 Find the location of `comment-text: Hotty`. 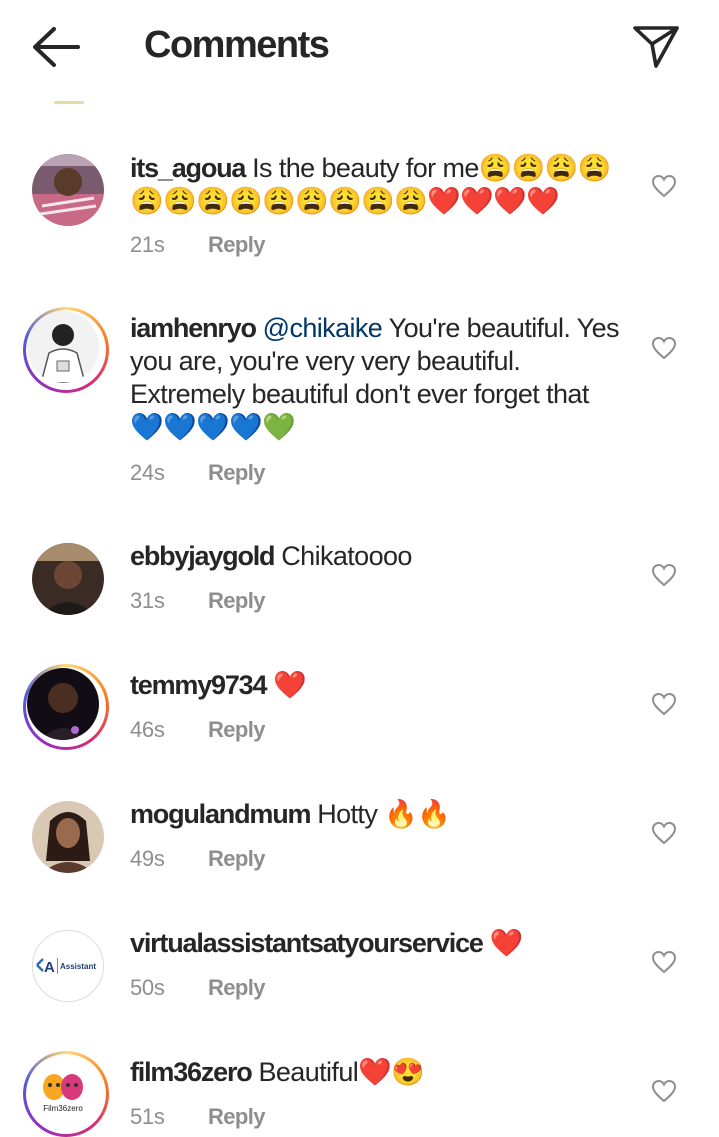

comment-text: Hotty is located at coordinates (347, 814).